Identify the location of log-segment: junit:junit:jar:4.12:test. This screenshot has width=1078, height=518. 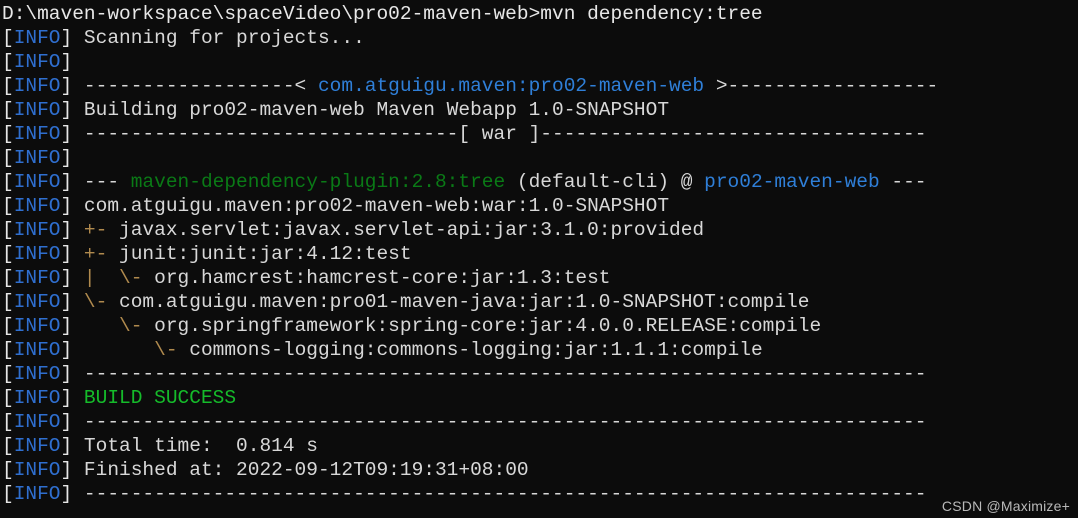
(259, 254).